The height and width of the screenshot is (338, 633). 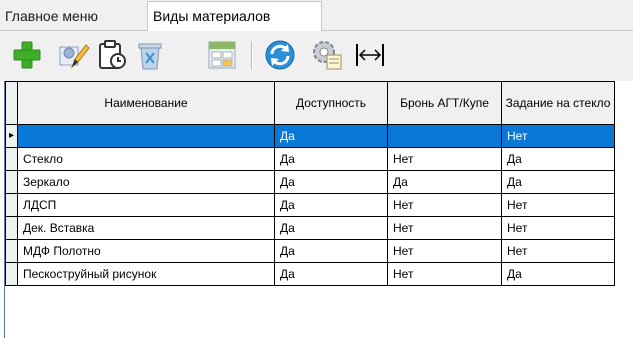 I want to click on copy-icon, so click(x=112, y=54).